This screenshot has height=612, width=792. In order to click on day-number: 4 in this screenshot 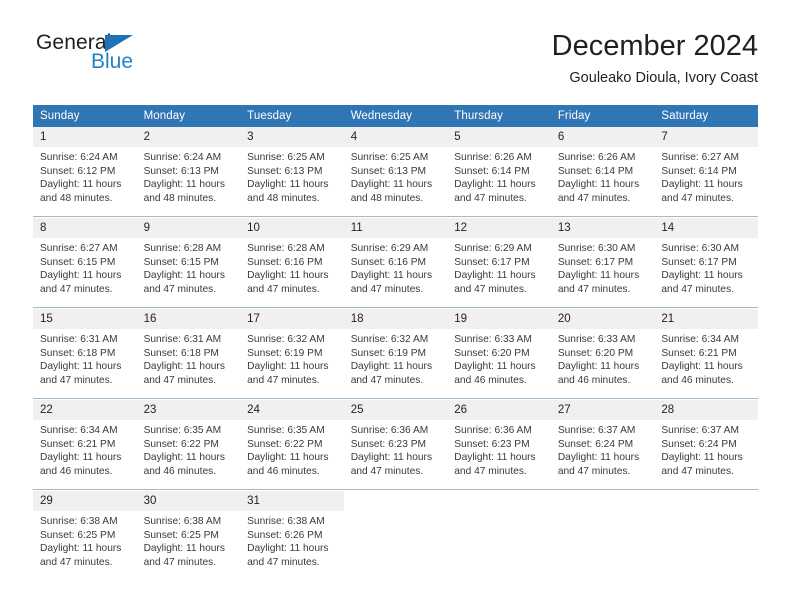, I will do `click(395, 137)`.